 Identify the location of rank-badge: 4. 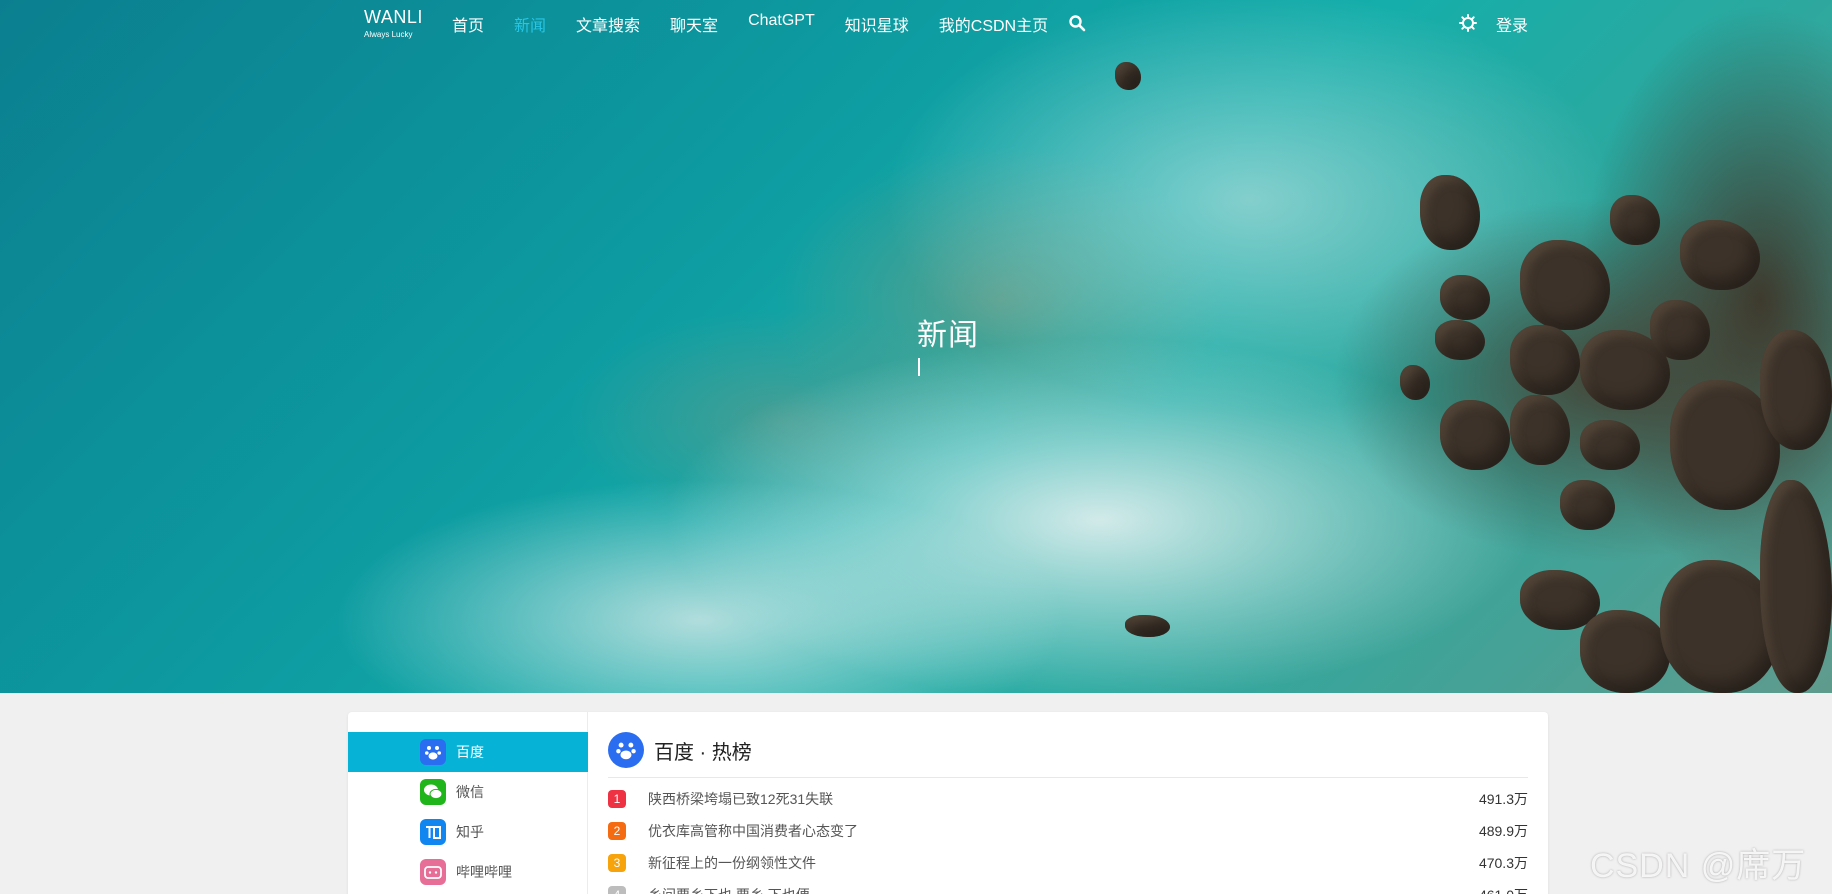
(617, 890).